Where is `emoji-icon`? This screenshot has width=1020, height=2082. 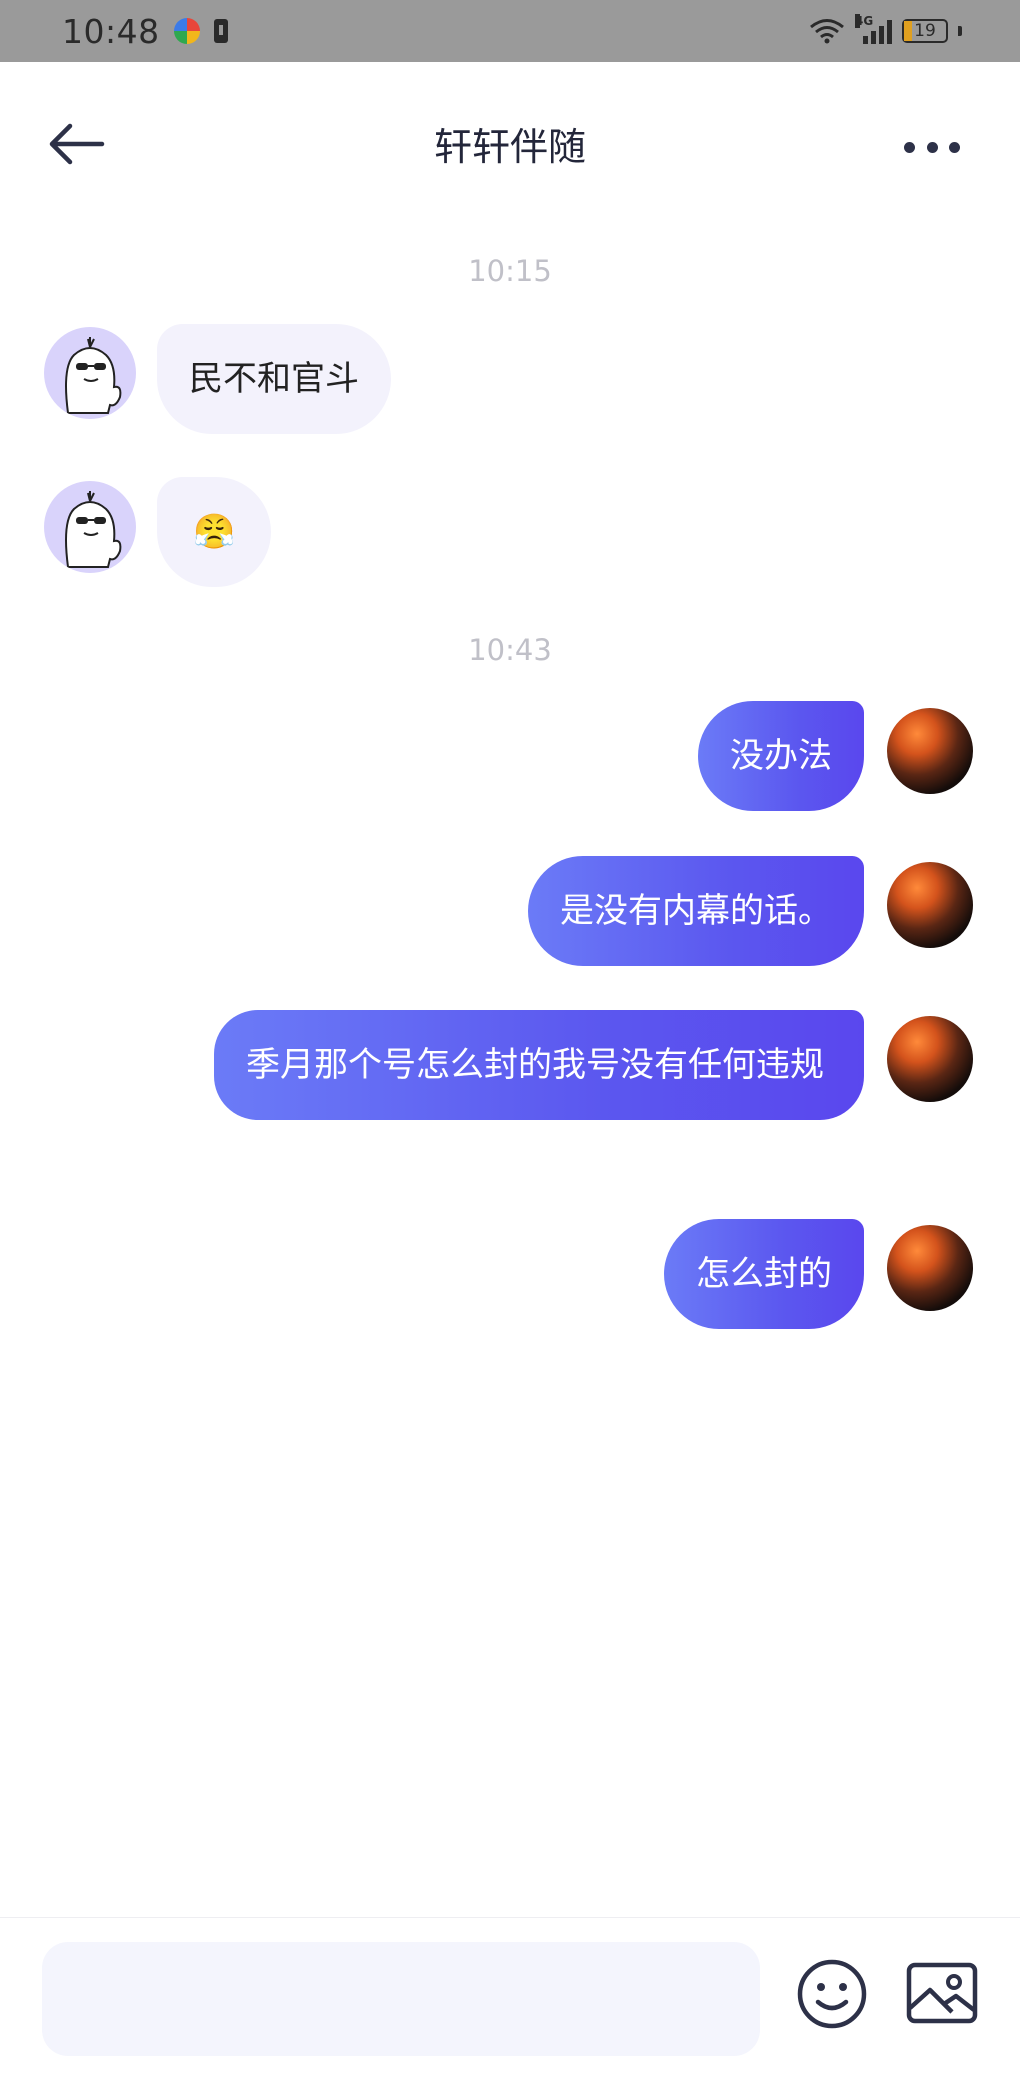
emoji-icon is located at coordinates (832, 1994).